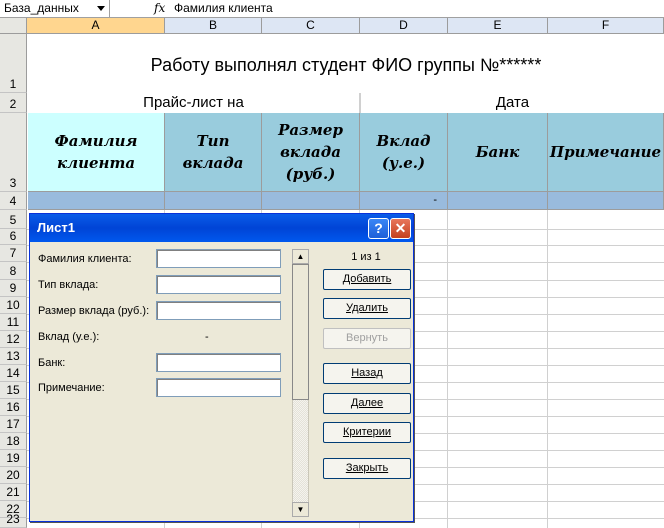 Image resolution: width=664 pixels, height=528 pixels. What do you see at coordinates (13, 424) in the screenshot?
I see `row-header-17: 17` at bounding box center [13, 424].